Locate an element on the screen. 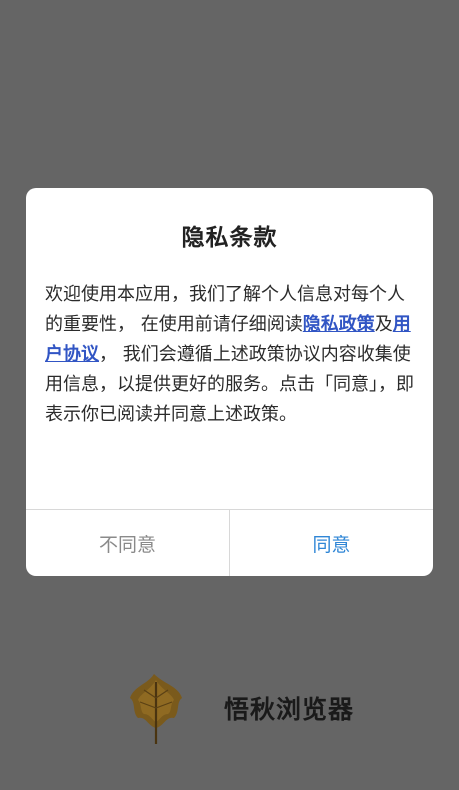  agree-button: 同意 is located at coordinates (331, 543).